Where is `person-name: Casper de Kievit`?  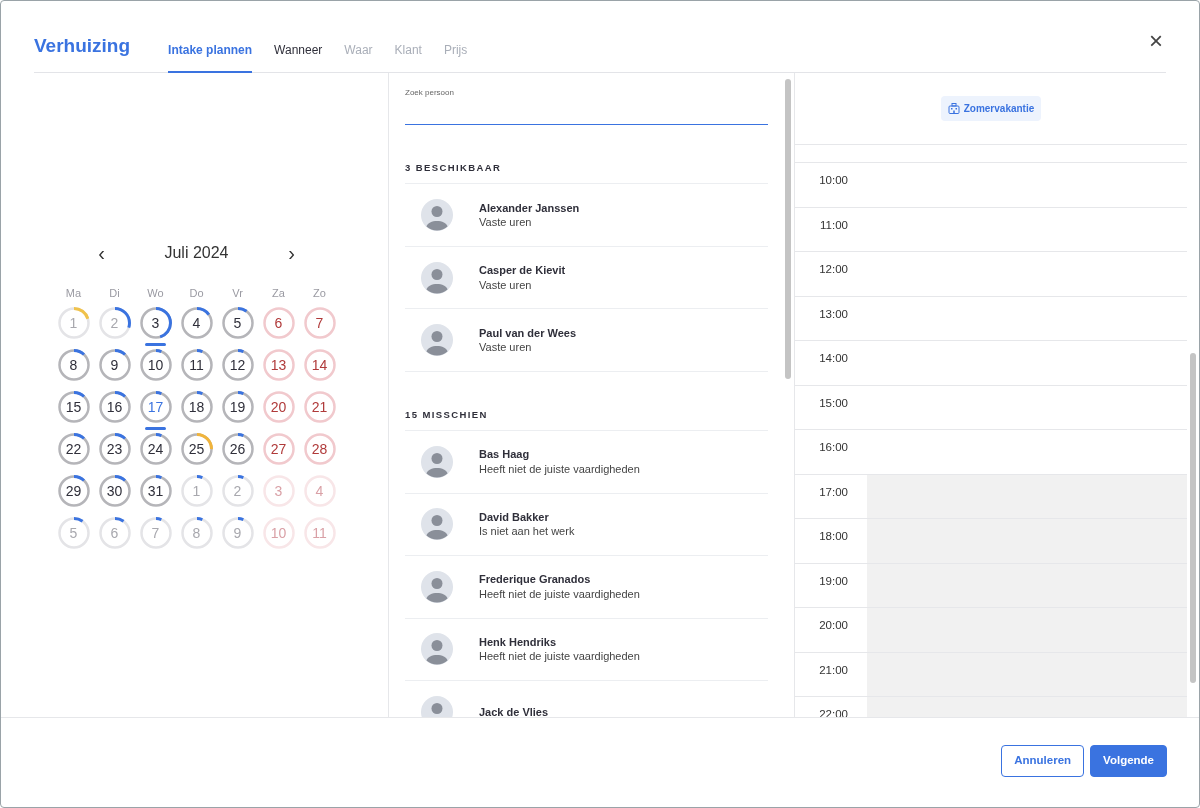
person-name: Casper de Kievit is located at coordinates (522, 270).